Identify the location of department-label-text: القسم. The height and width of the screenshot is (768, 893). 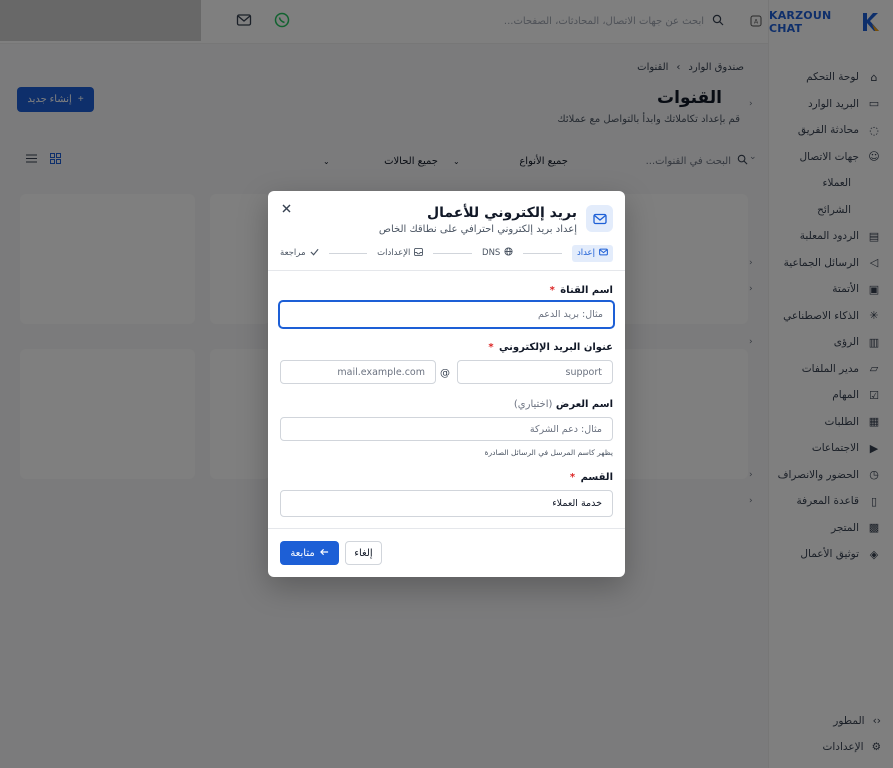
(596, 477).